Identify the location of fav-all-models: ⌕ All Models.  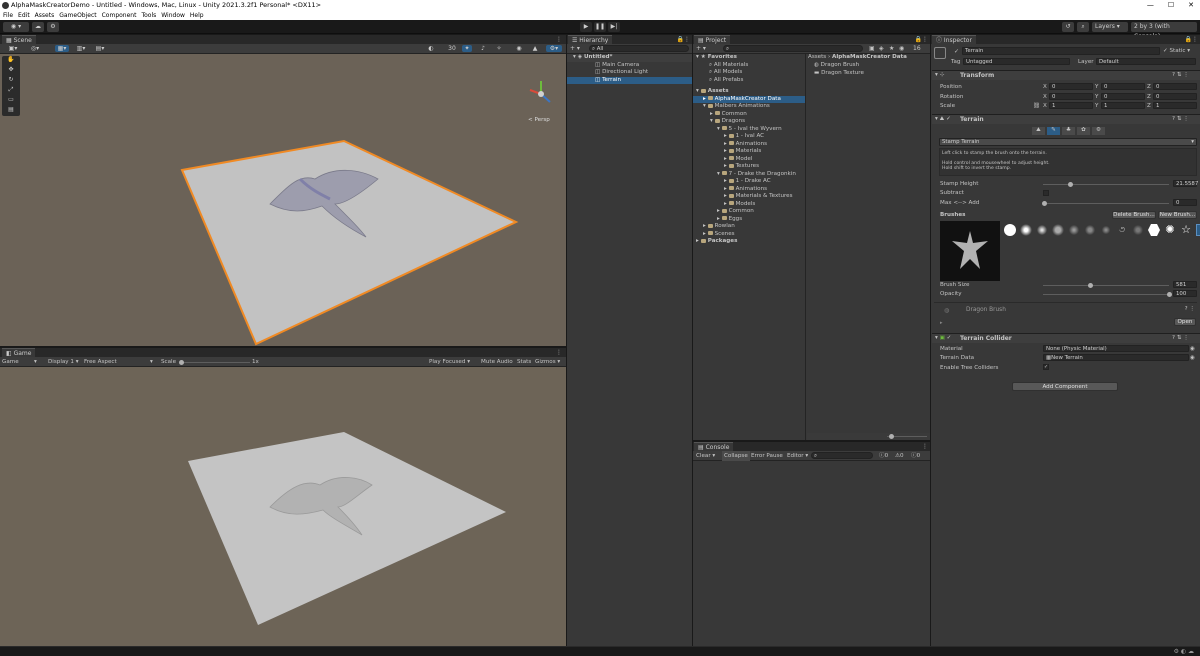
(725, 73).